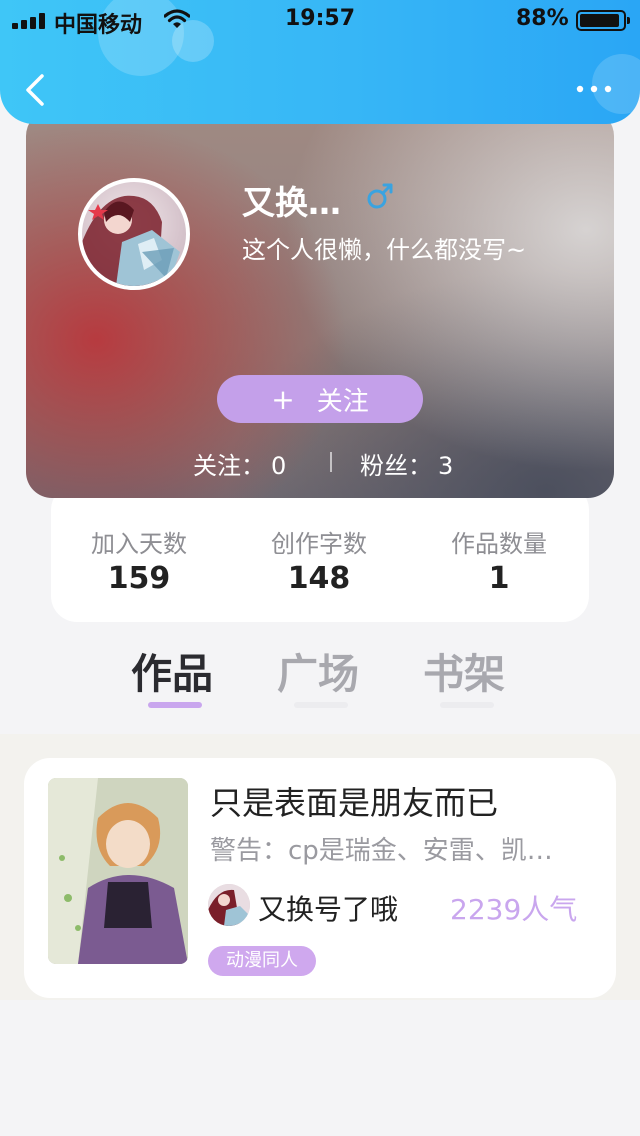 The width and height of the screenshot is (640, 1136). What do you see at coordinates (262, 961) in the screenshot?
I see `category-tag: 动漫同人` at bounding box center [262, 961].